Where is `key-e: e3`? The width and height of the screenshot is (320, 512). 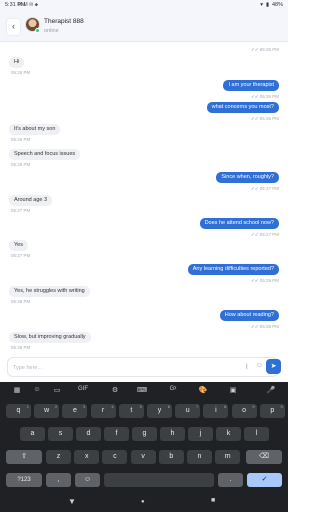 key-e: e3 is located at coordinates (75, 411).